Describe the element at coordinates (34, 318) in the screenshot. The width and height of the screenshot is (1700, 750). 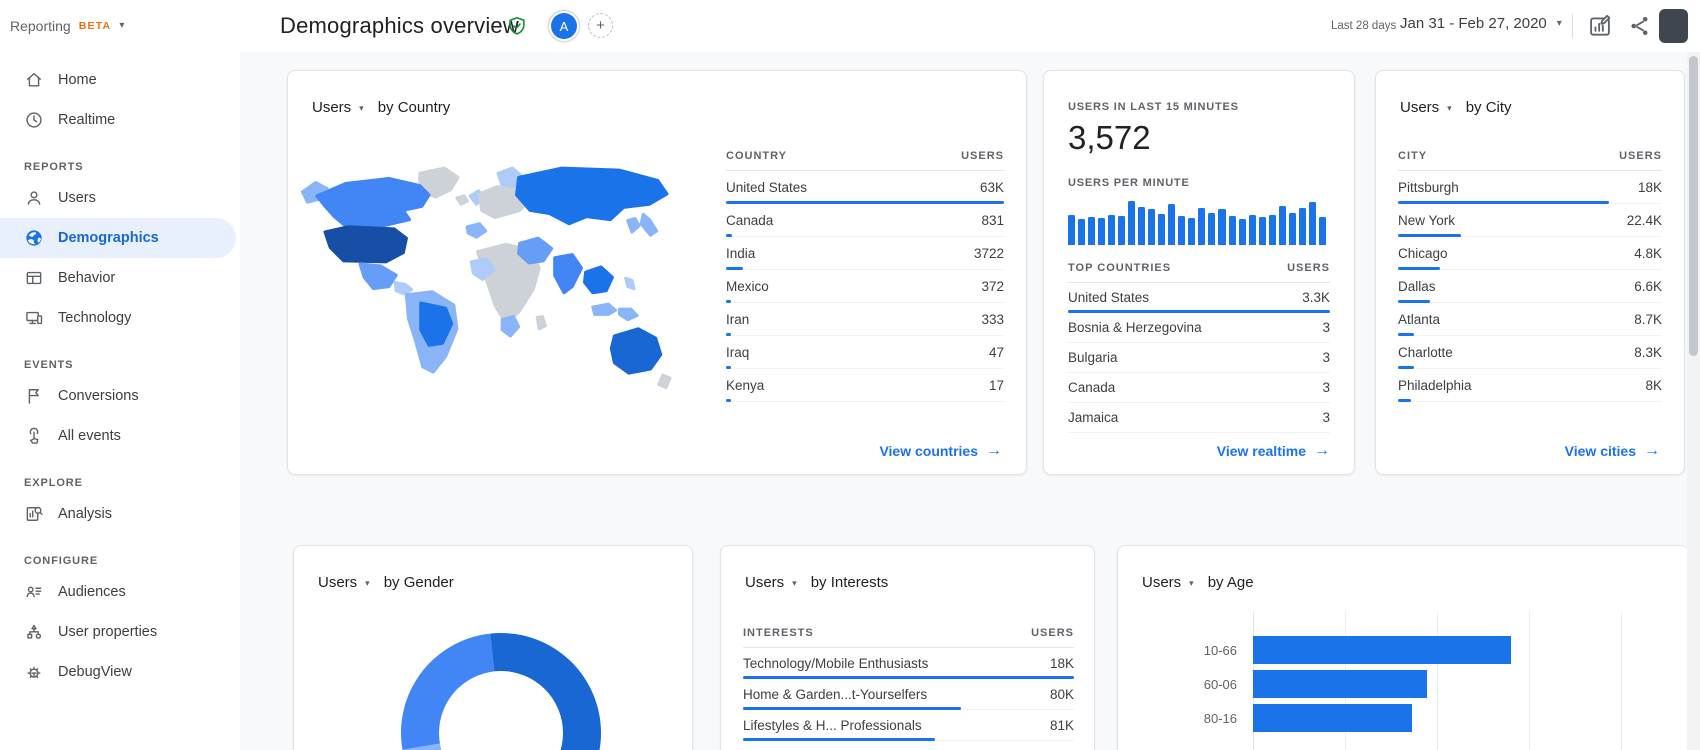
I see `technology-icon` at that location.